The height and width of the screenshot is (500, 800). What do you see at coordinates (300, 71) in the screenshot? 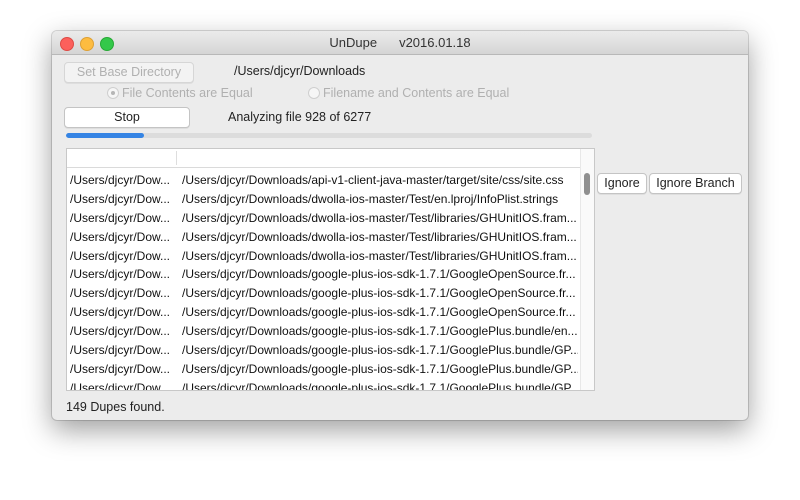
I see `base-directory-path: /Users/djcyr/Downloads` at bounding box center [300, 71].